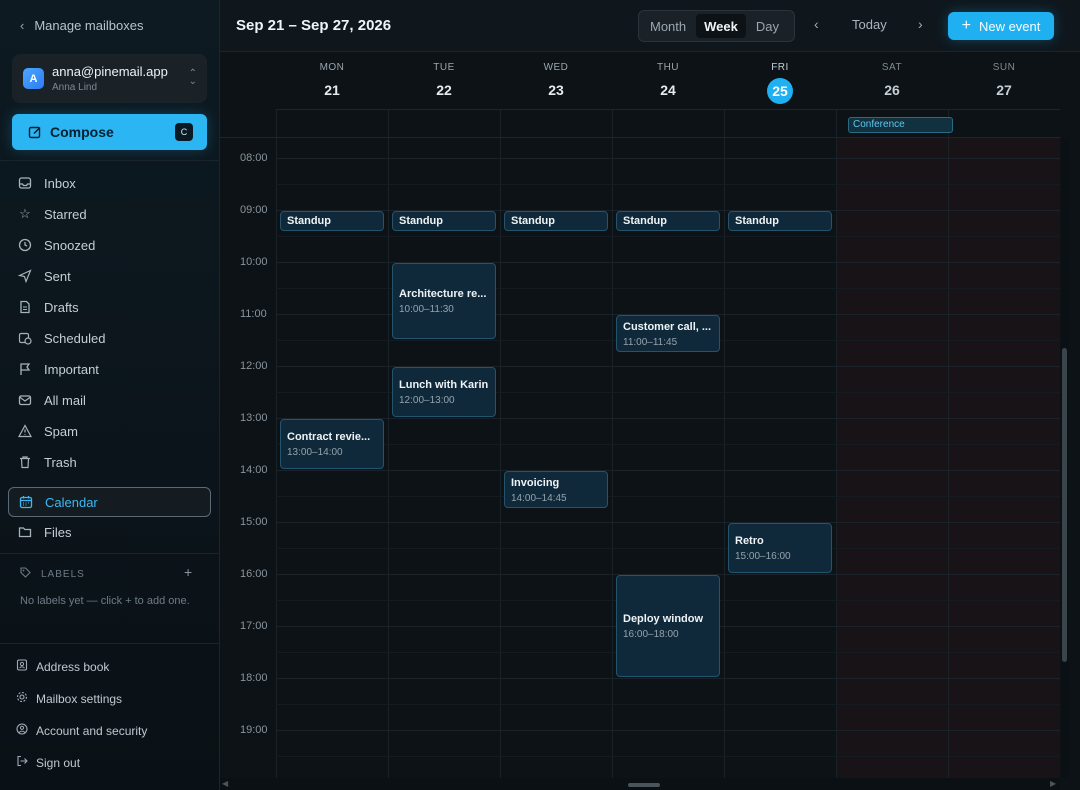 The width and height of the screenshot is (1080, 790). Describe the element at coordinates (1004, 67) in the screenshot. I see `day-name: SUN` at that location.